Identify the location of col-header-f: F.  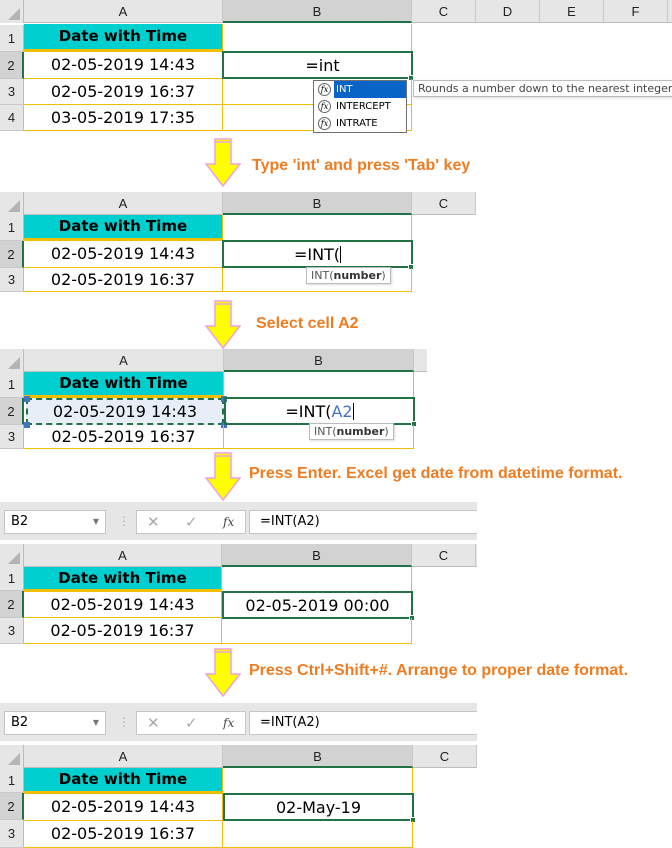
(636, 11).